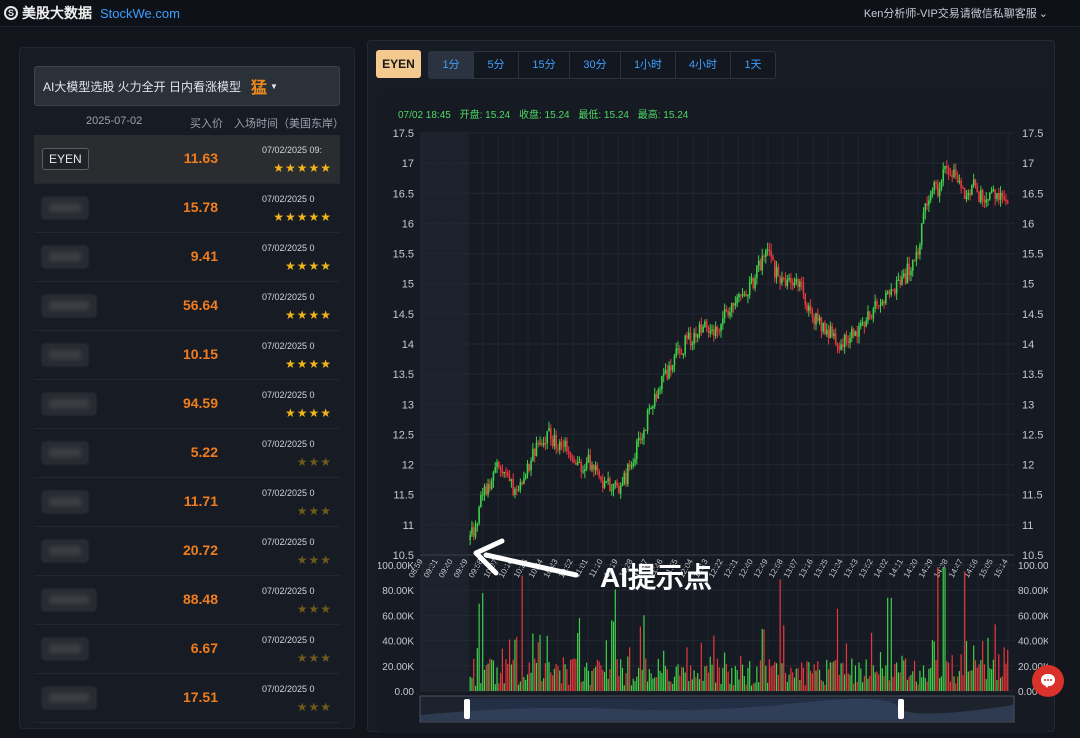  Describe the element at coordinates (901, 709) in the screenshot. I see `navigator-handle-right` at that location.